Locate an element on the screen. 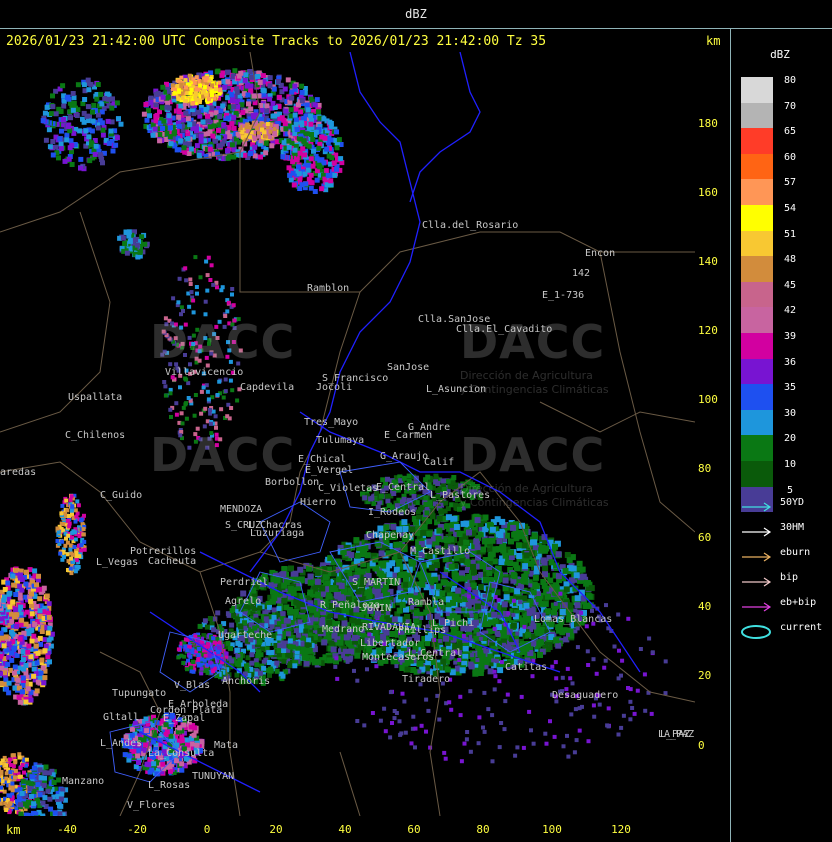 This screenshot has height=842, width=832. title-bar: dBZ is located at coordinates (416, 14).